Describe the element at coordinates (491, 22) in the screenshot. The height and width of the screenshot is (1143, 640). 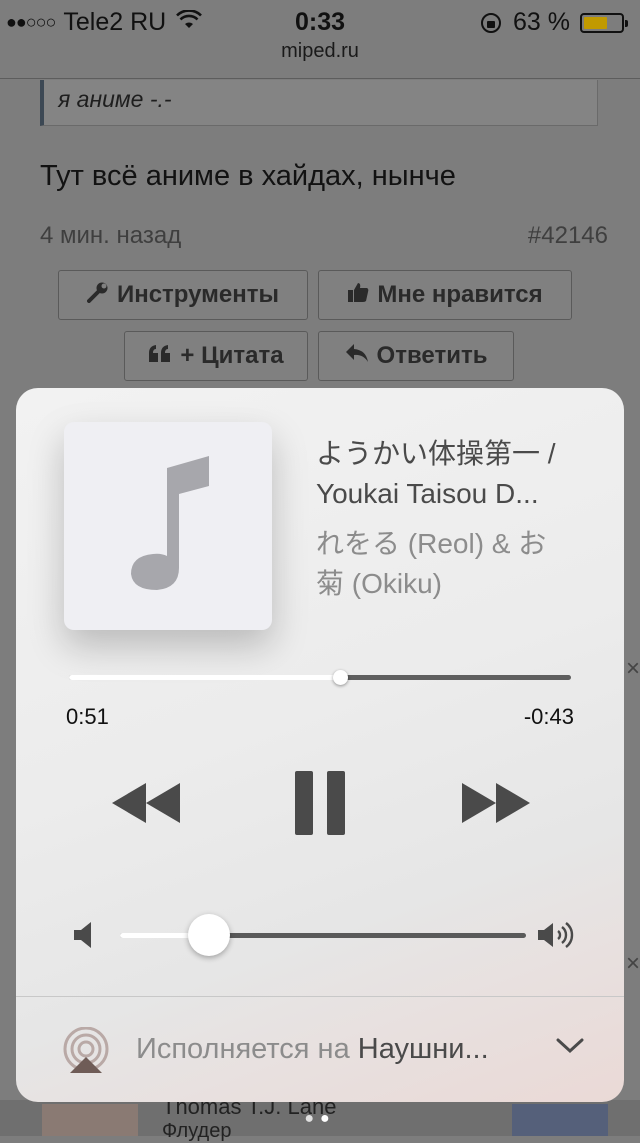
I see `orientation-lock-icon` at that location.